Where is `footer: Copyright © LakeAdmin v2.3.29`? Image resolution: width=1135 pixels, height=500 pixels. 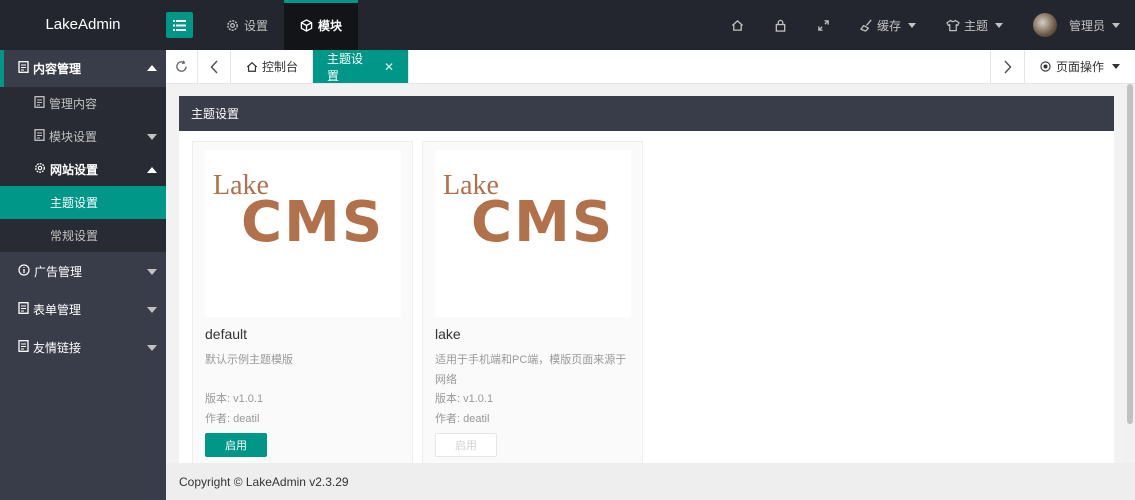
footer: Copyright © LakeAdmin v2.3.29 is located at coordinates (650, 481).